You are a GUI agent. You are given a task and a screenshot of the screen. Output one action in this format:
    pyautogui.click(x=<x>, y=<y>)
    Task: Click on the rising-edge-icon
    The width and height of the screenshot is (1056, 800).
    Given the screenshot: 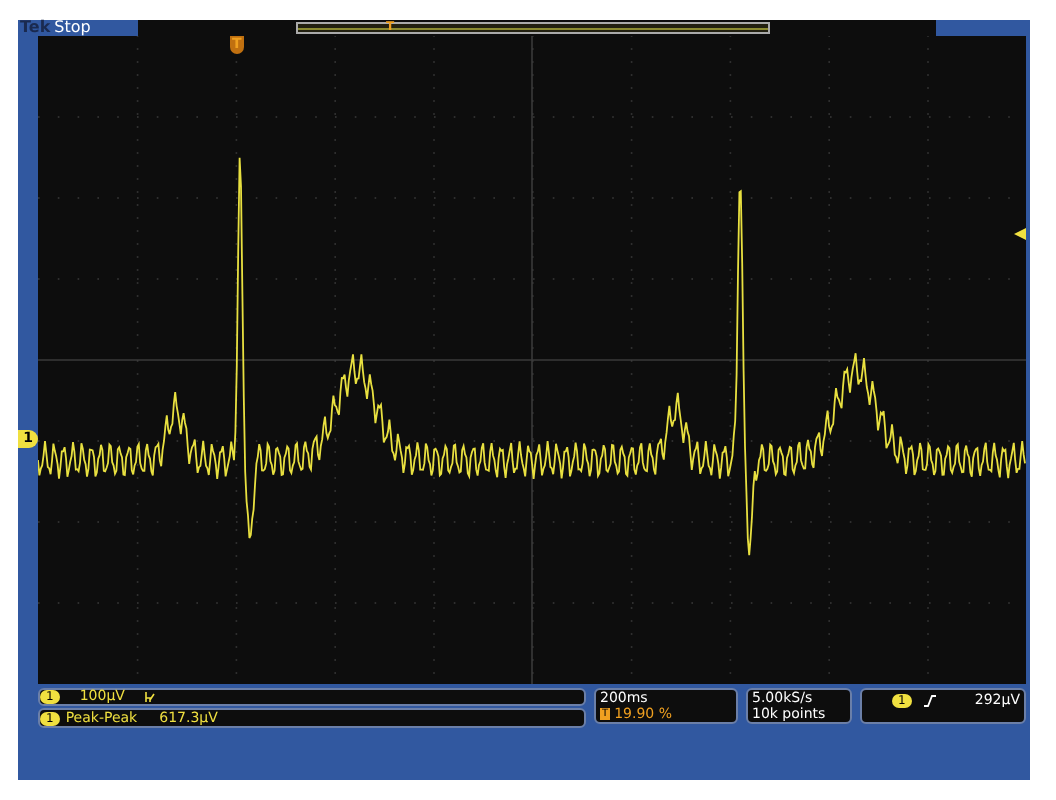 What is the action you would take?
    pyautogui.click(x=929, y=701)
    